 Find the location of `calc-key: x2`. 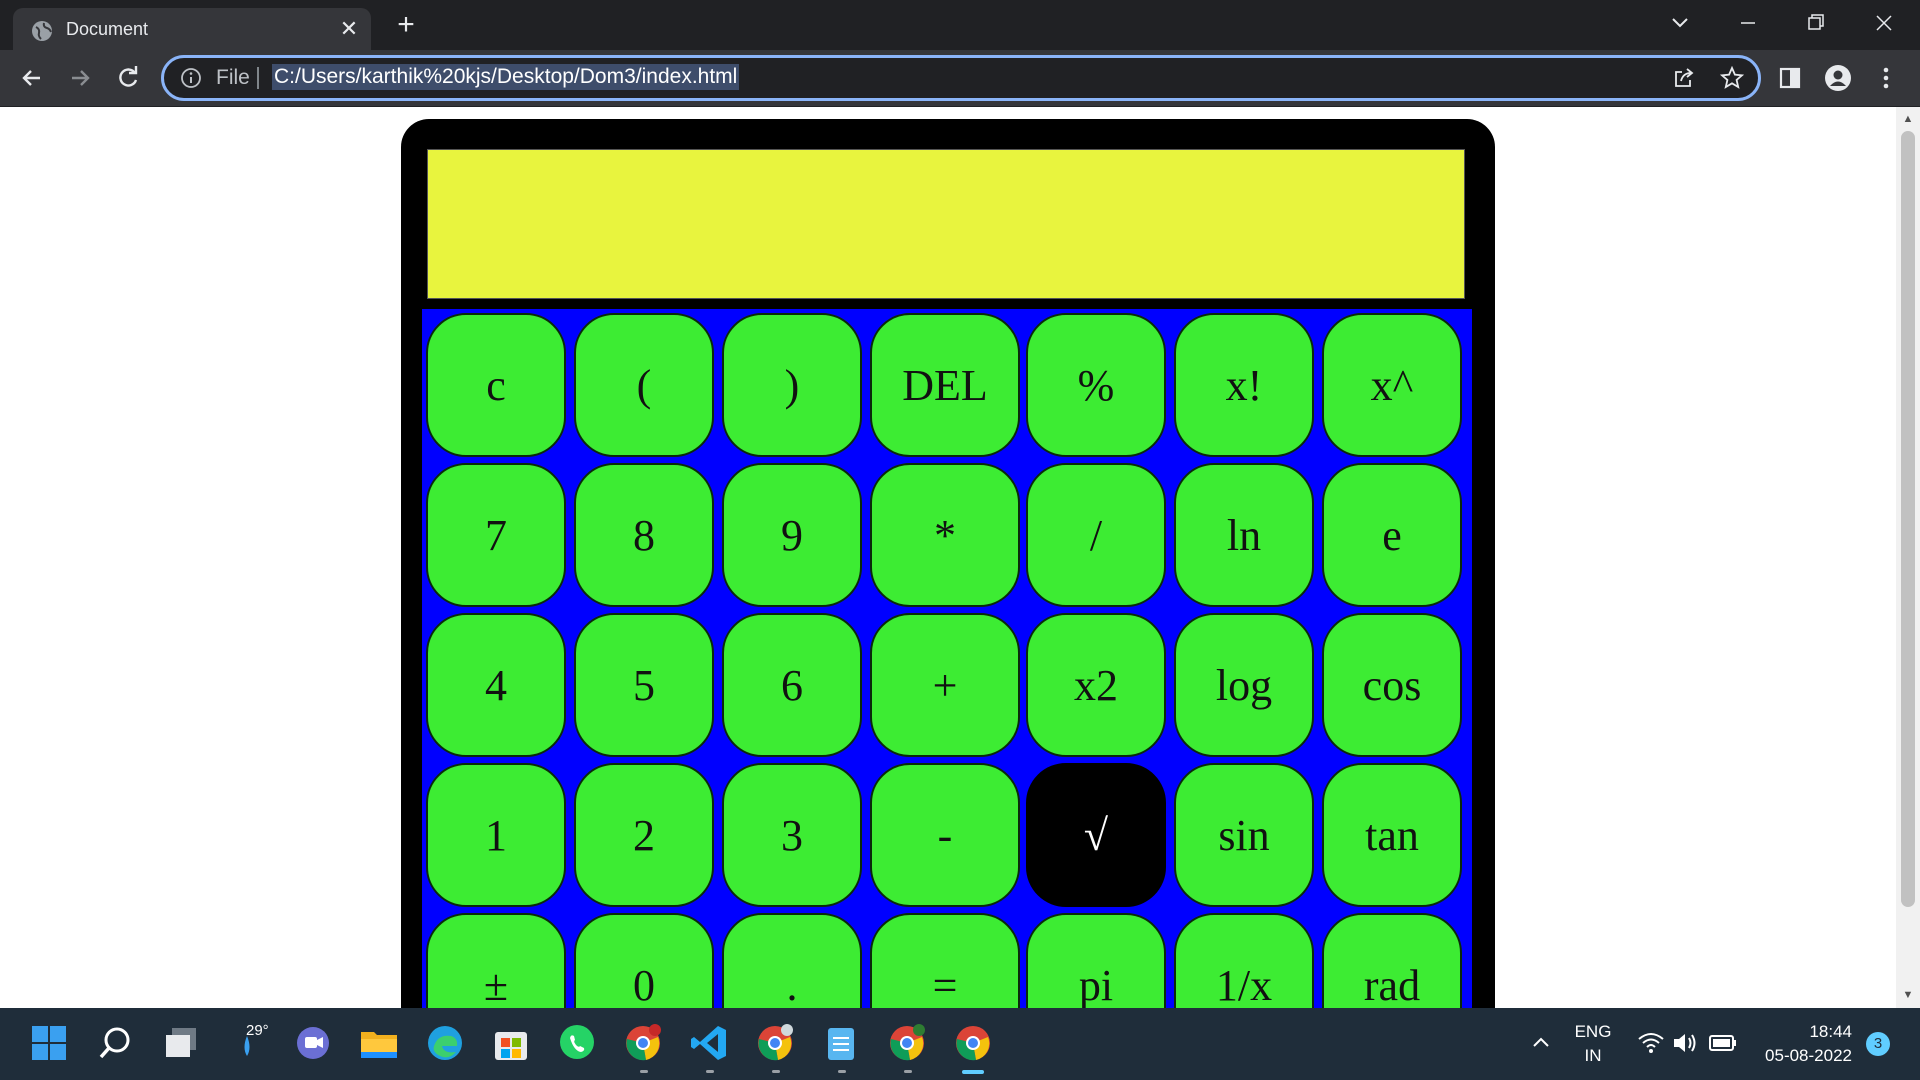

calc-key: x2 is located at coordinates (1096, 685).